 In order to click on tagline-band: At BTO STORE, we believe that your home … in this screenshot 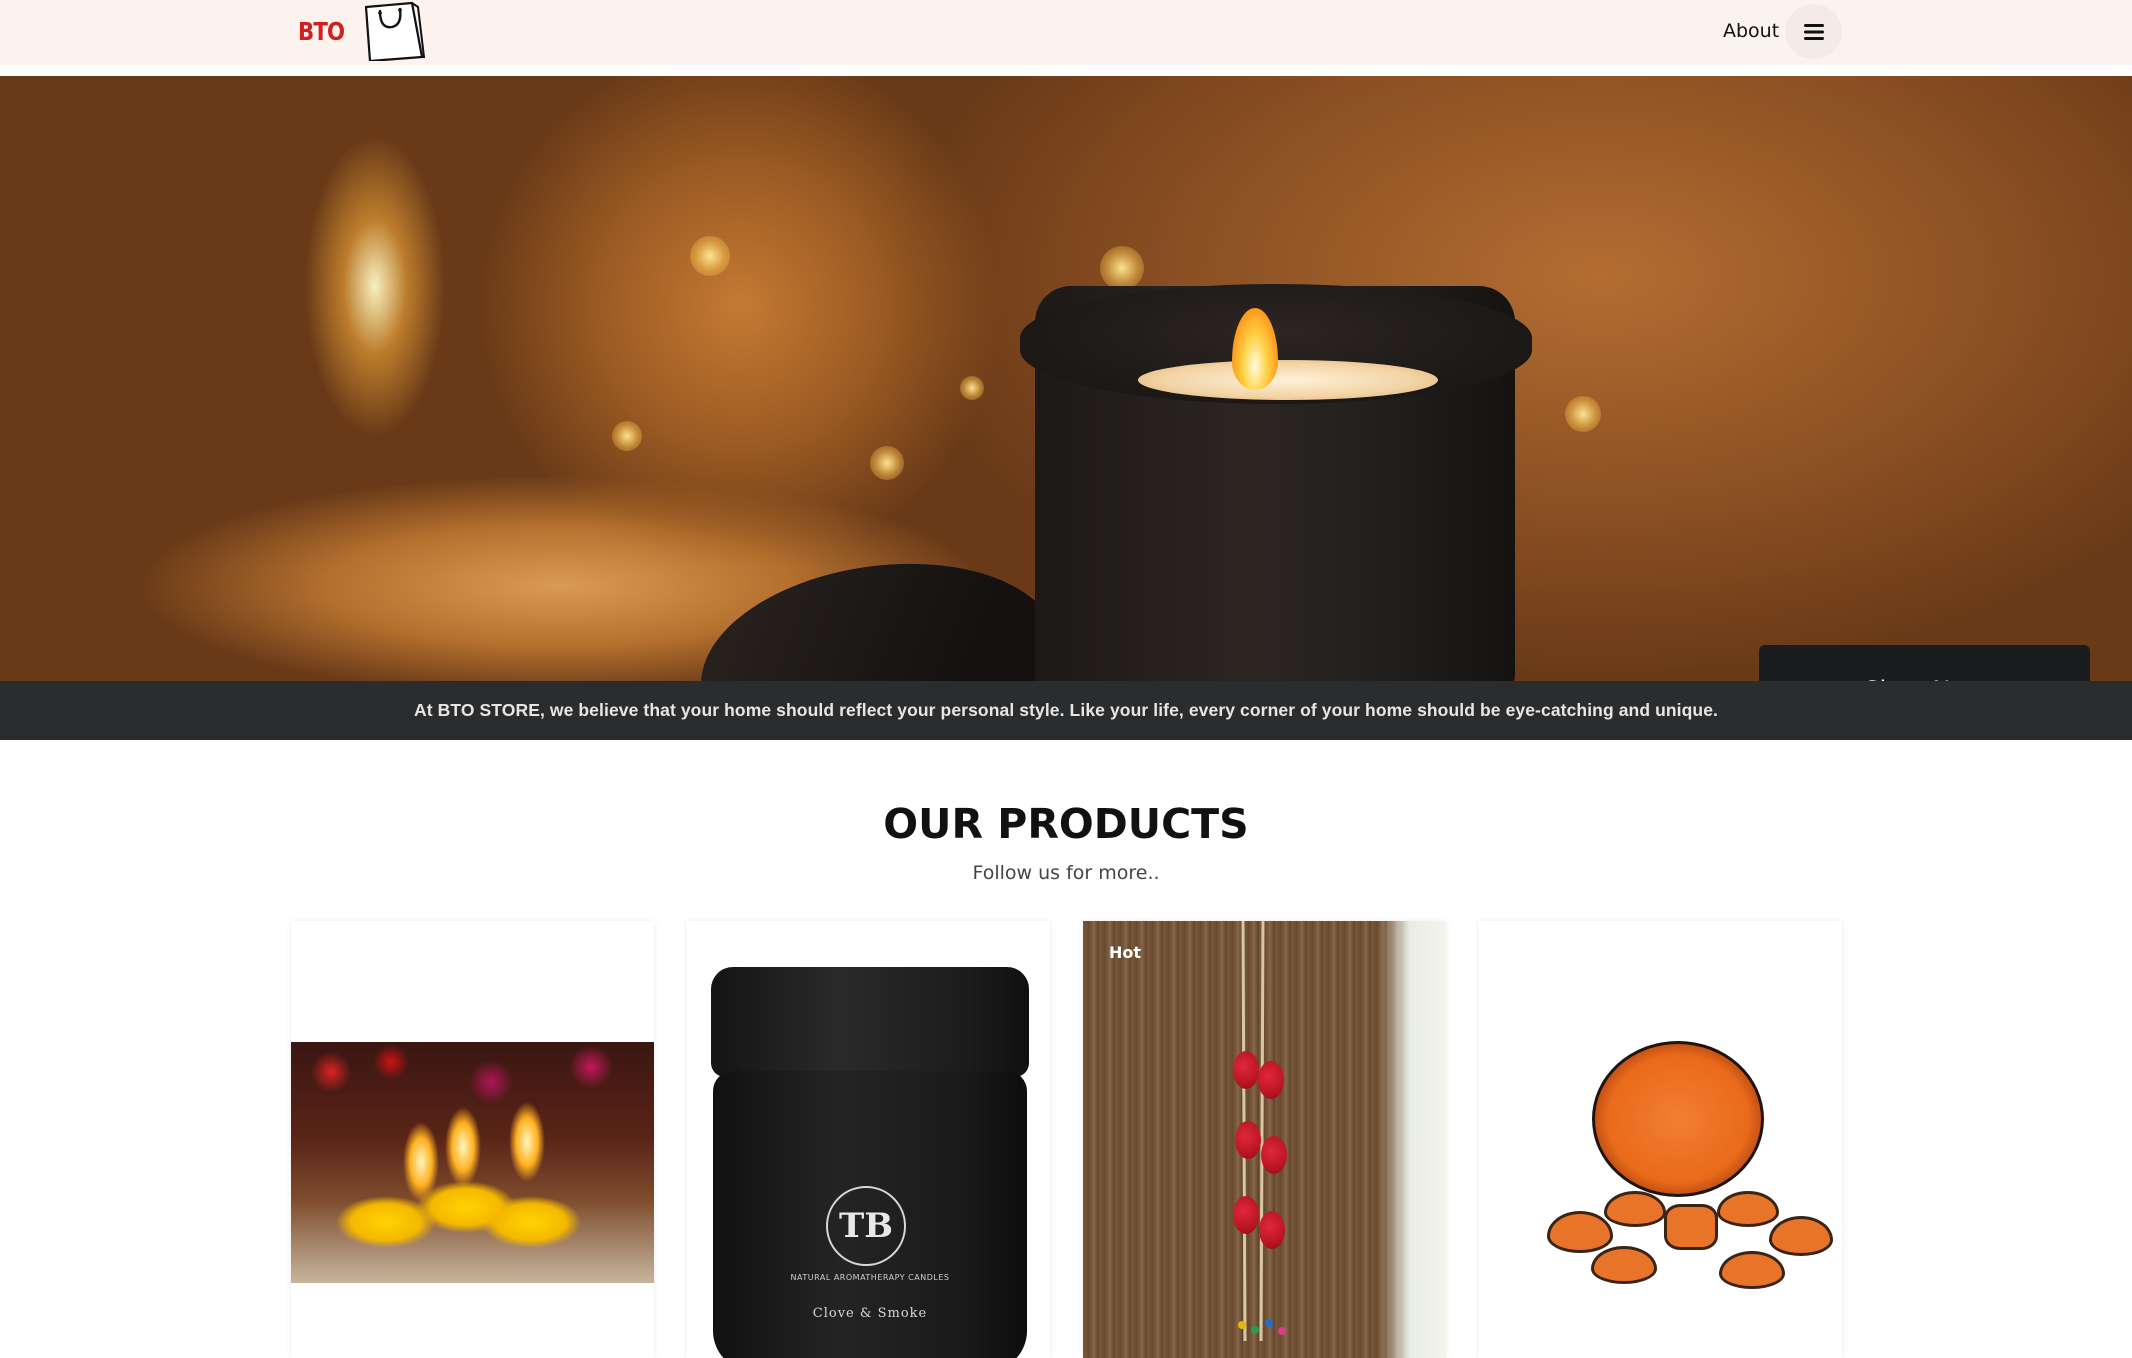, I will do `click(1066, 710)`.